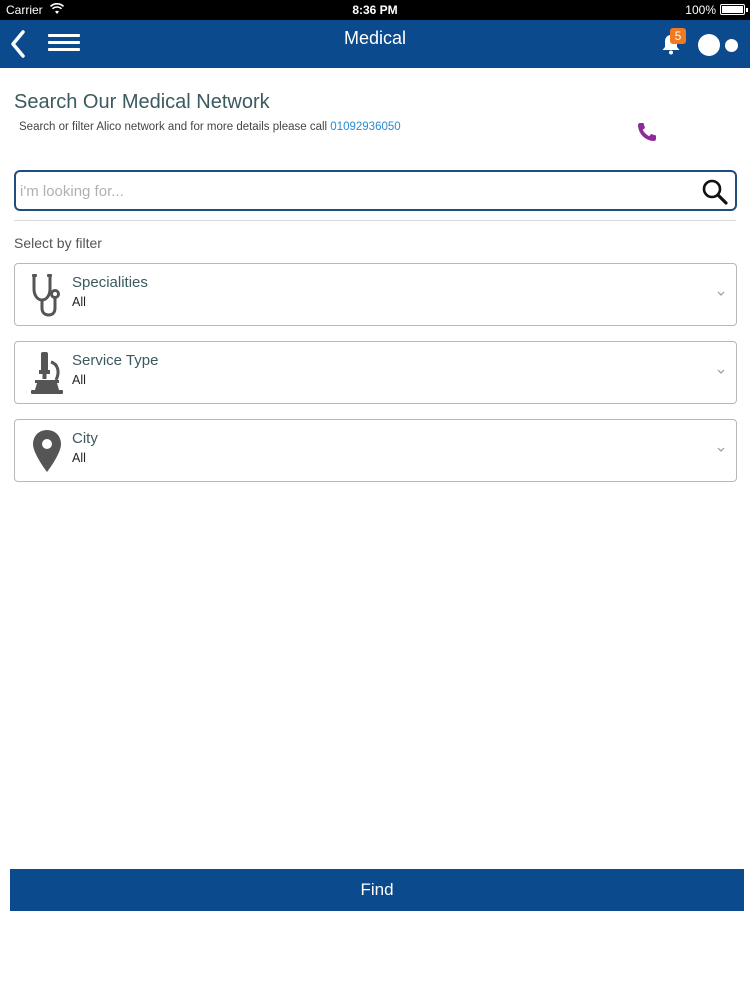 The width and height of the screenshot is (750, 1000). What do you see at coordinates (647, 132) in the screenshot?
I see `phone-icon` at bounding box center [647, 132].